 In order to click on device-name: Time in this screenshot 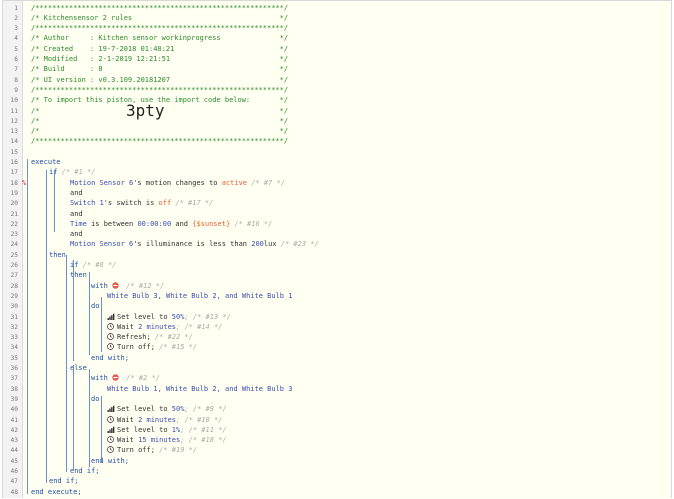, I will do `click(78, 223)`.